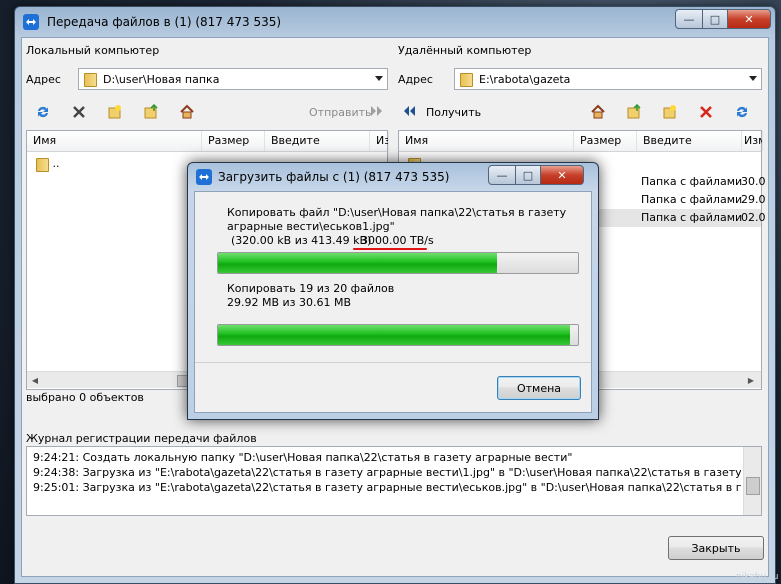 The width and height of the screenshot is (781, 584). What do you see at coordinates (751, 380) in the screenshot?
I see `scroll-right-icon: ▶` at bounding box center [751, 380].